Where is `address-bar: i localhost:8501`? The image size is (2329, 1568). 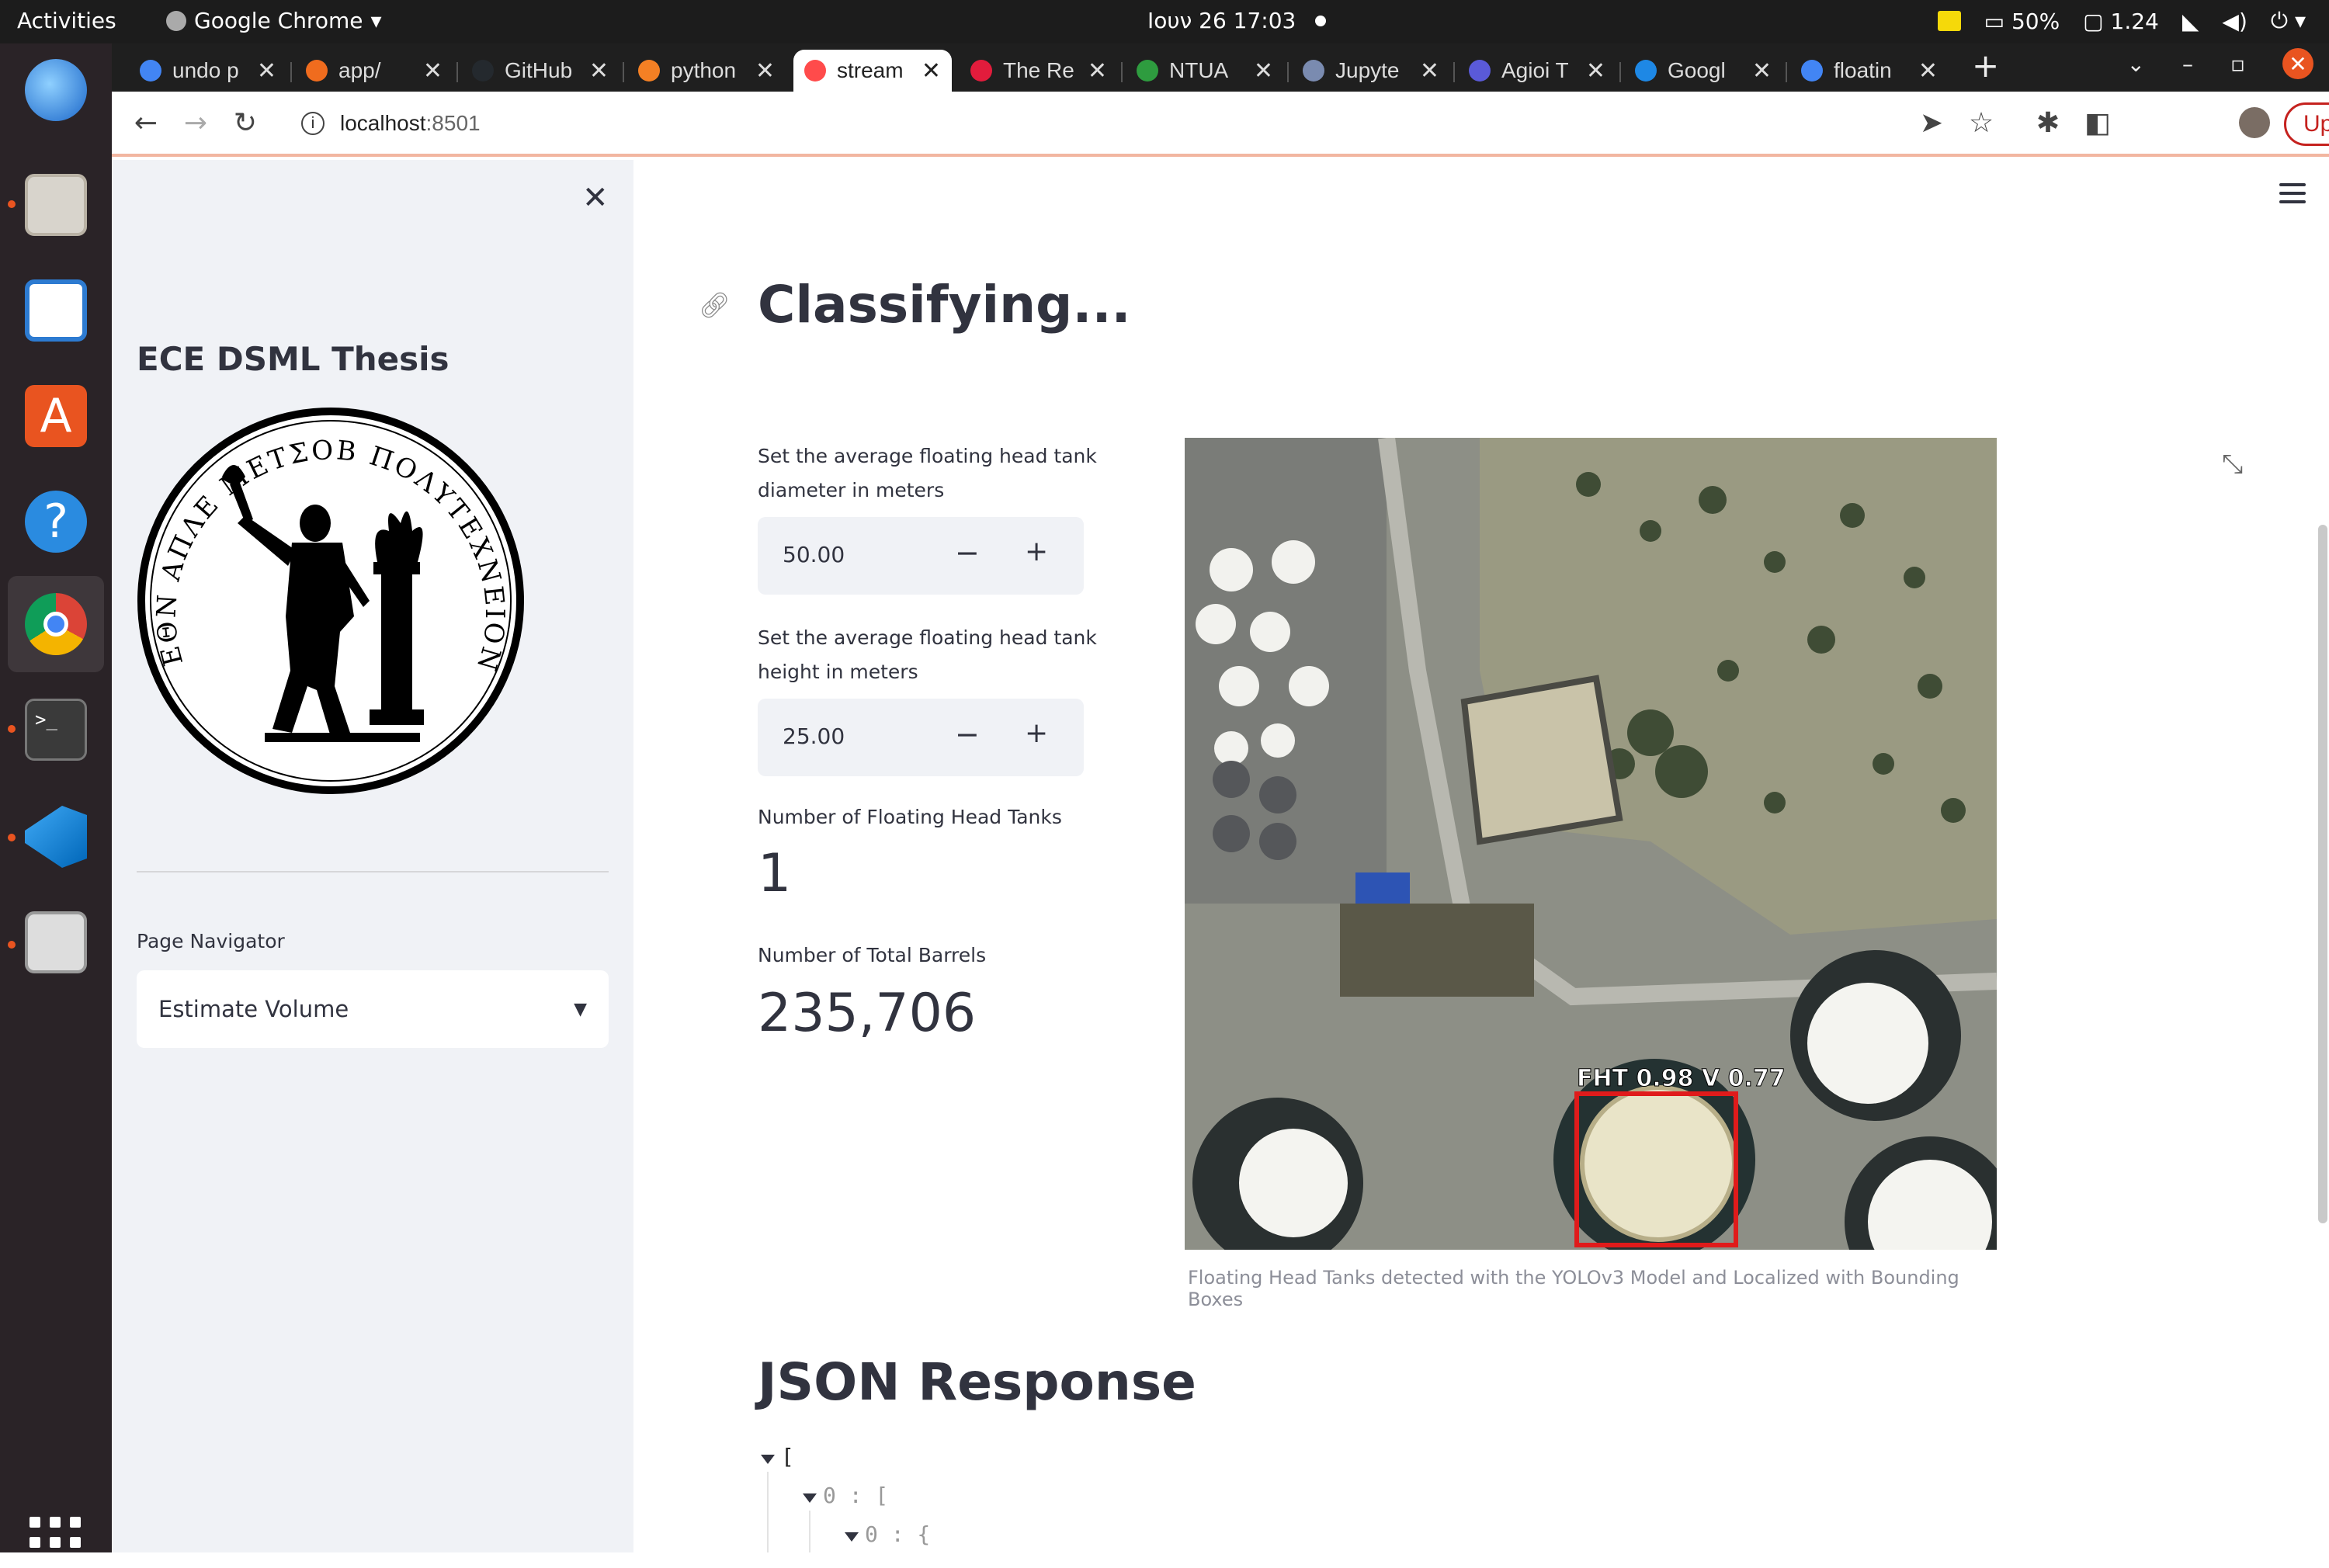 address-bar: i localhost:8501 is located at coordinates (1146, 123).